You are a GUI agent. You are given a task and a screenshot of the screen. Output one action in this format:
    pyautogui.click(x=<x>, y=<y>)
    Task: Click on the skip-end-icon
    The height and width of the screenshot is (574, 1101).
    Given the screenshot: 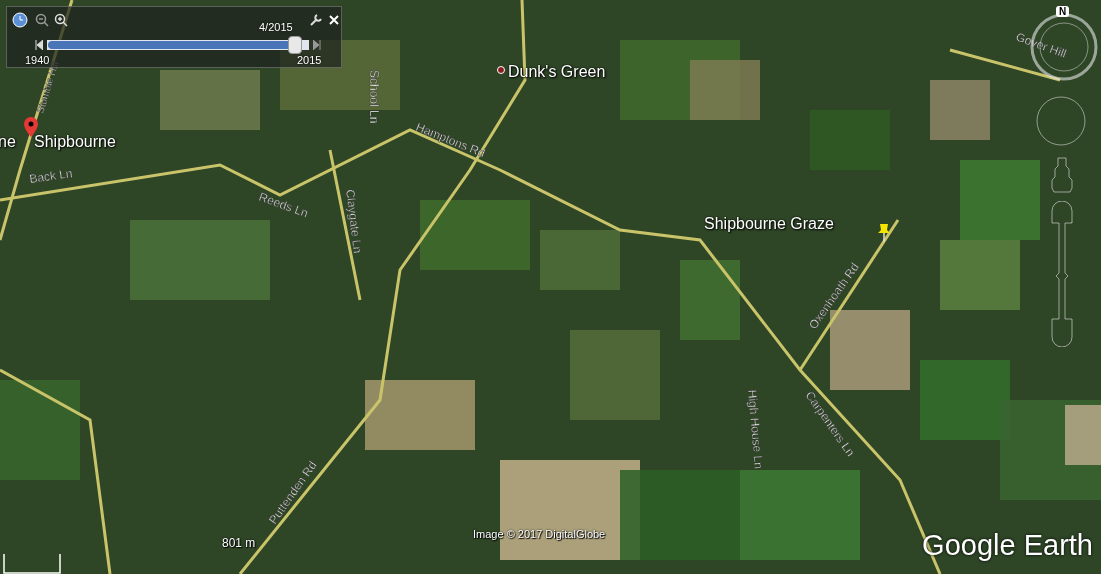 What is the action you would take?
    pyautogui.click(x=317, y=45)
    